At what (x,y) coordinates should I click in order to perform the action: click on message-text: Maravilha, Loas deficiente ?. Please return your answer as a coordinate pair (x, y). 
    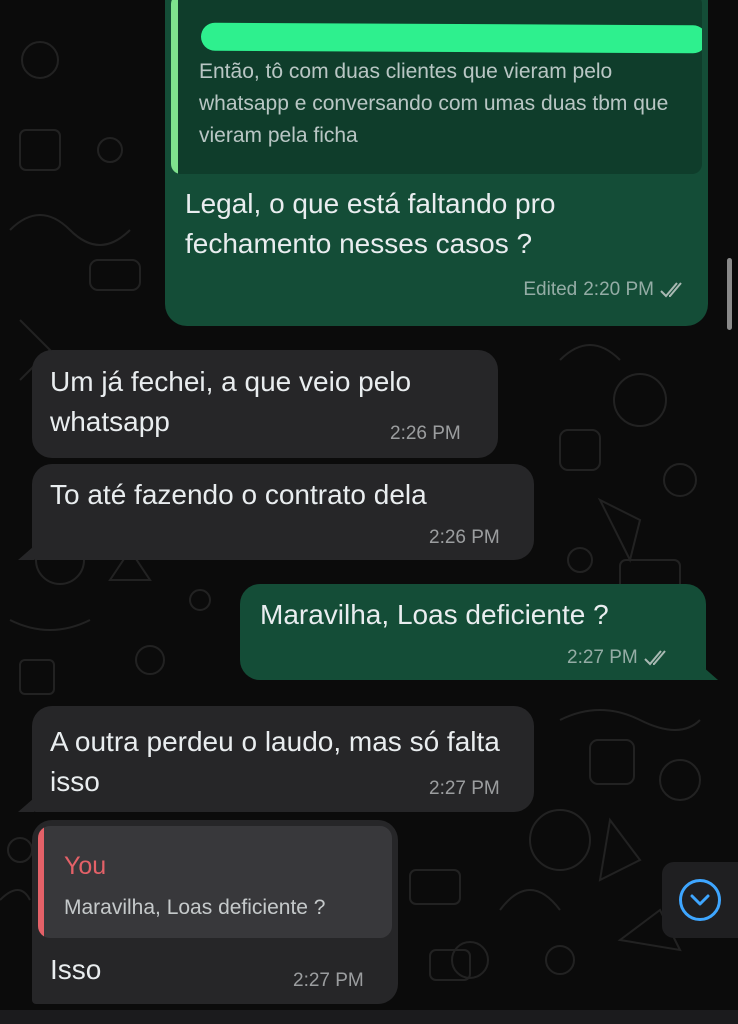
    Looking at the image, I should click on (434, 614).